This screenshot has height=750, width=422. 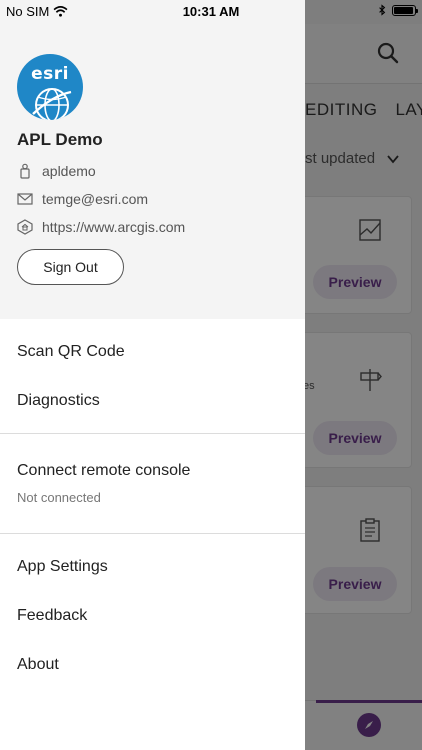 I want to click on portal-row: https://www.arcgis.com, so click(x=101, y=227).